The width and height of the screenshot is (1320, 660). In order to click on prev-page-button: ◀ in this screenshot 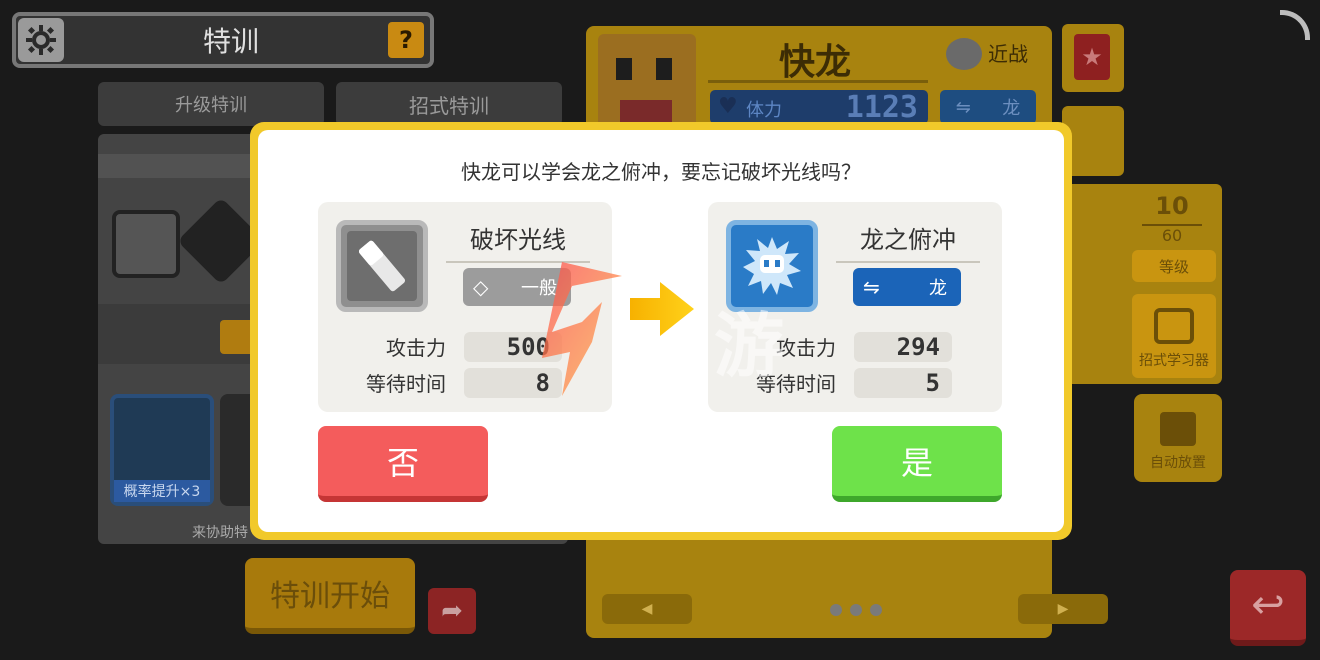, I will do `click(647, 609)`.